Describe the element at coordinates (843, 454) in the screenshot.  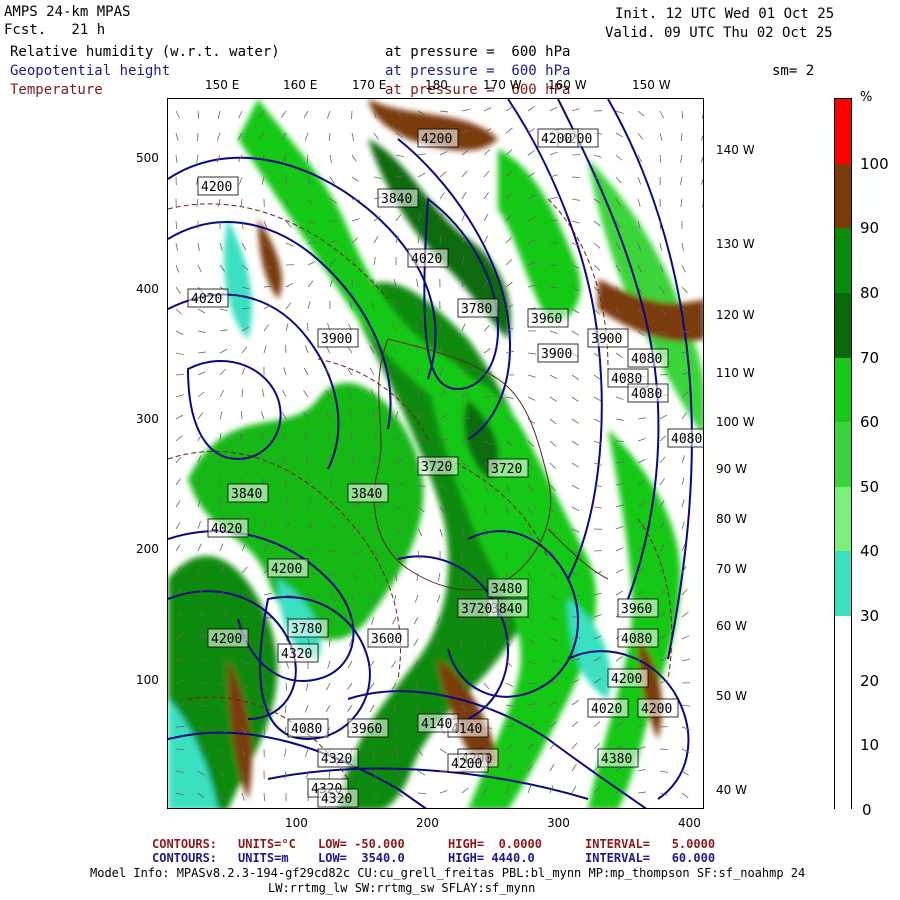
I see `humidity-colorbar` at that location.